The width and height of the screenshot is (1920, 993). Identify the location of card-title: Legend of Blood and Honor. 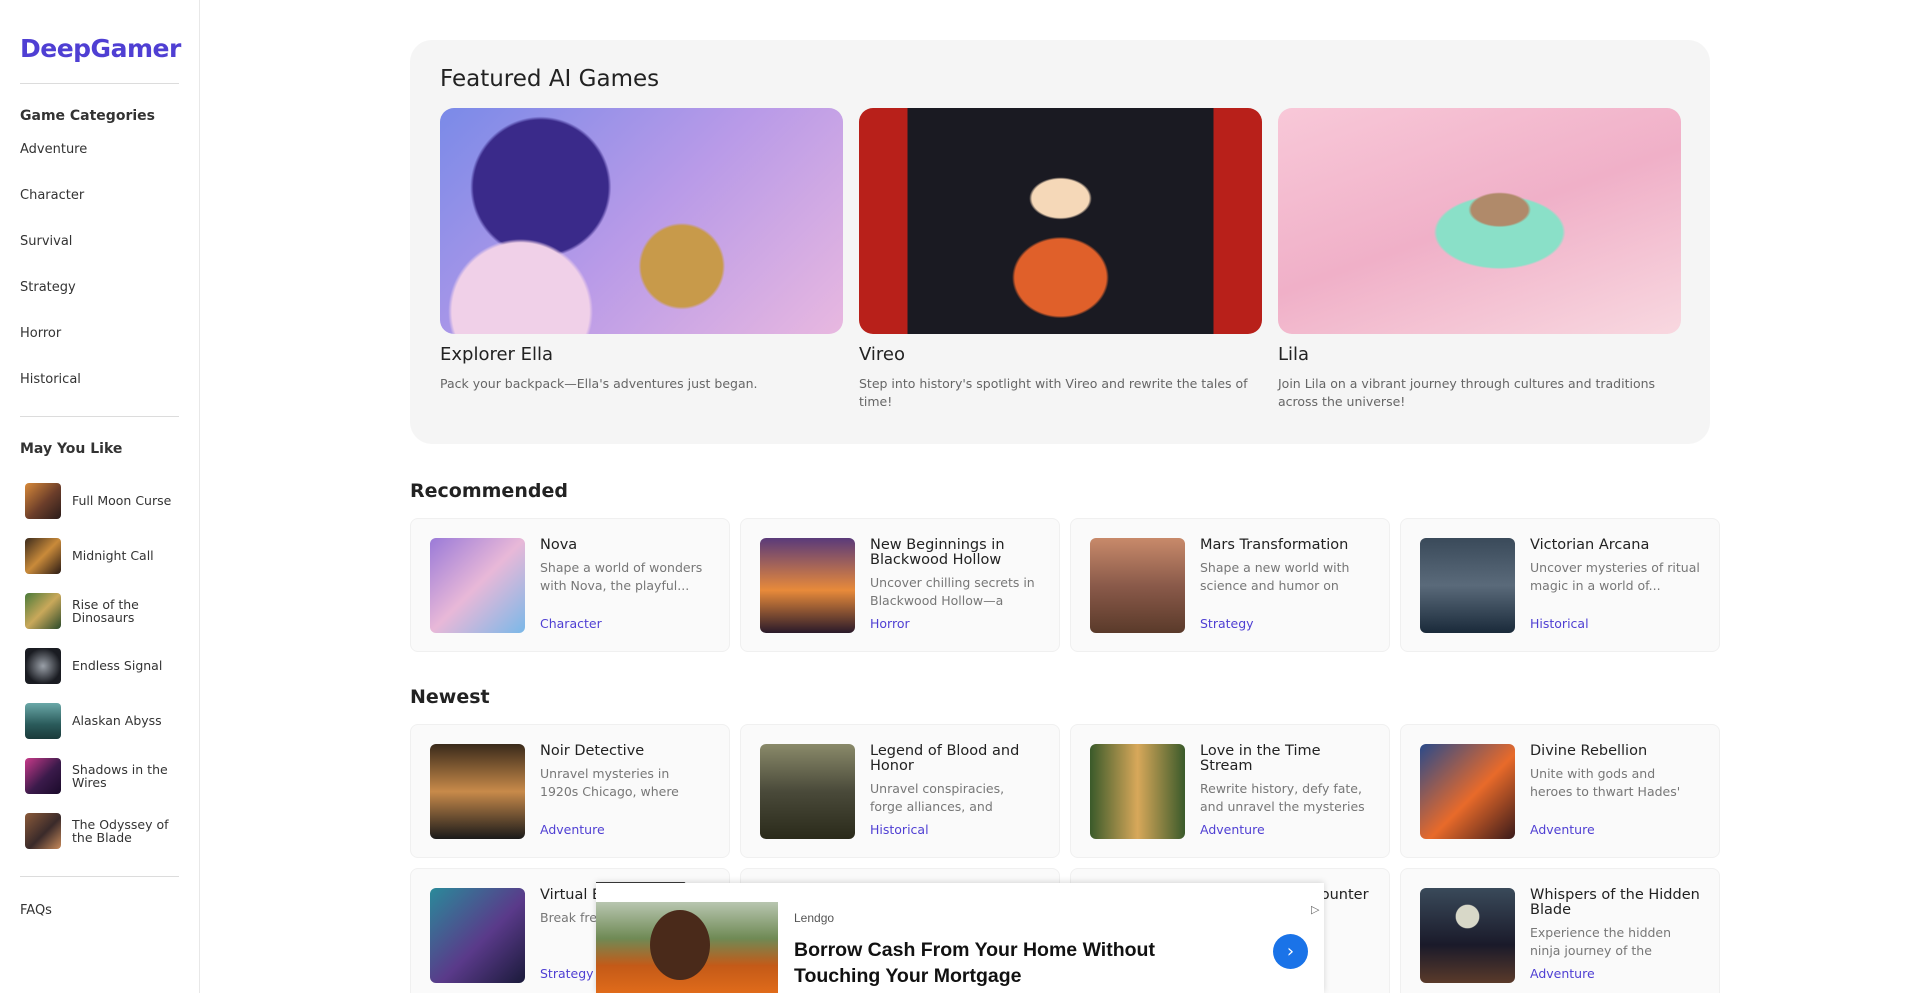
(945, 758).